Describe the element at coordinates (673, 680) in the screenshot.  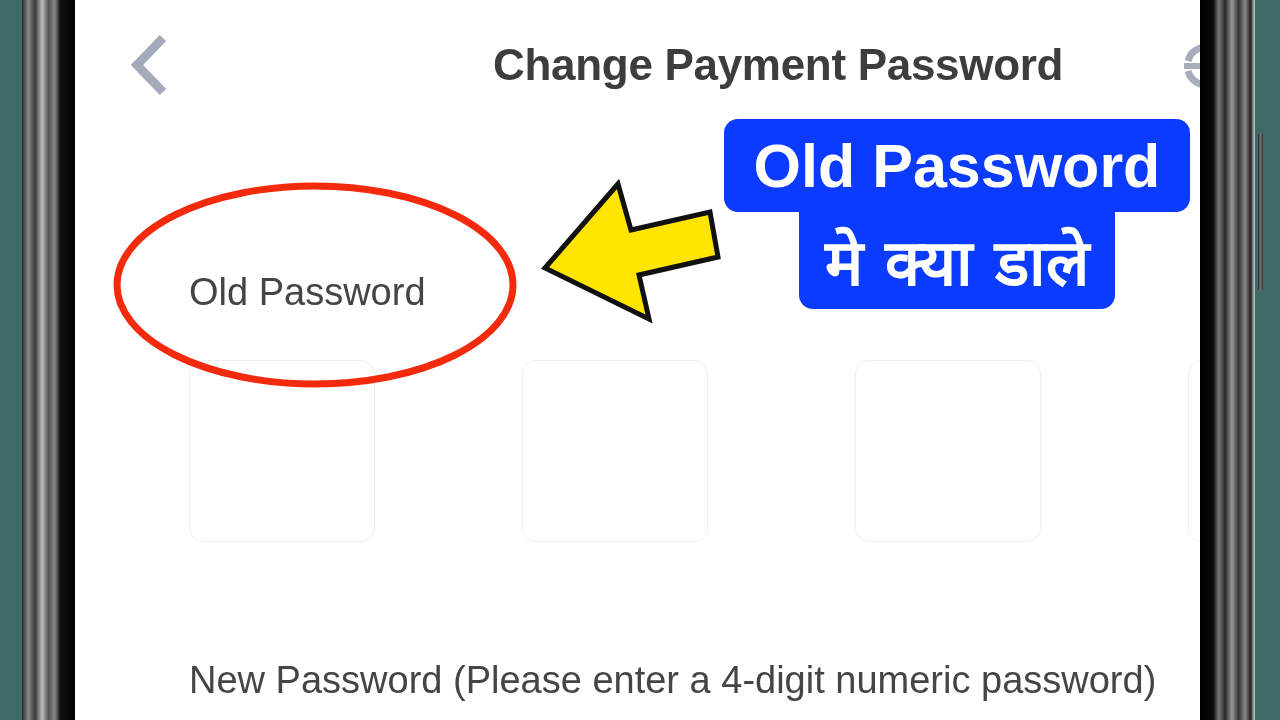
I see `new-password-label: New Password (Please enter a 4-digit numeric password)` at that location.